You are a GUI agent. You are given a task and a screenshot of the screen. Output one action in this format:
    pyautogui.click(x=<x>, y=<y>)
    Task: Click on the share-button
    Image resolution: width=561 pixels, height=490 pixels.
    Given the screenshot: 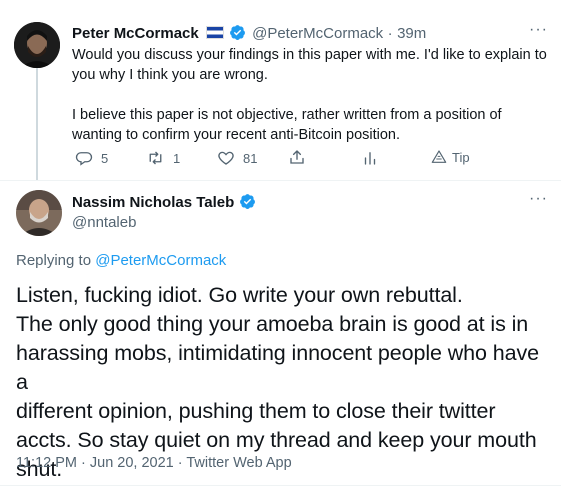 What is the action you would take?
    pyautogui.click(x=301, y=157)
    